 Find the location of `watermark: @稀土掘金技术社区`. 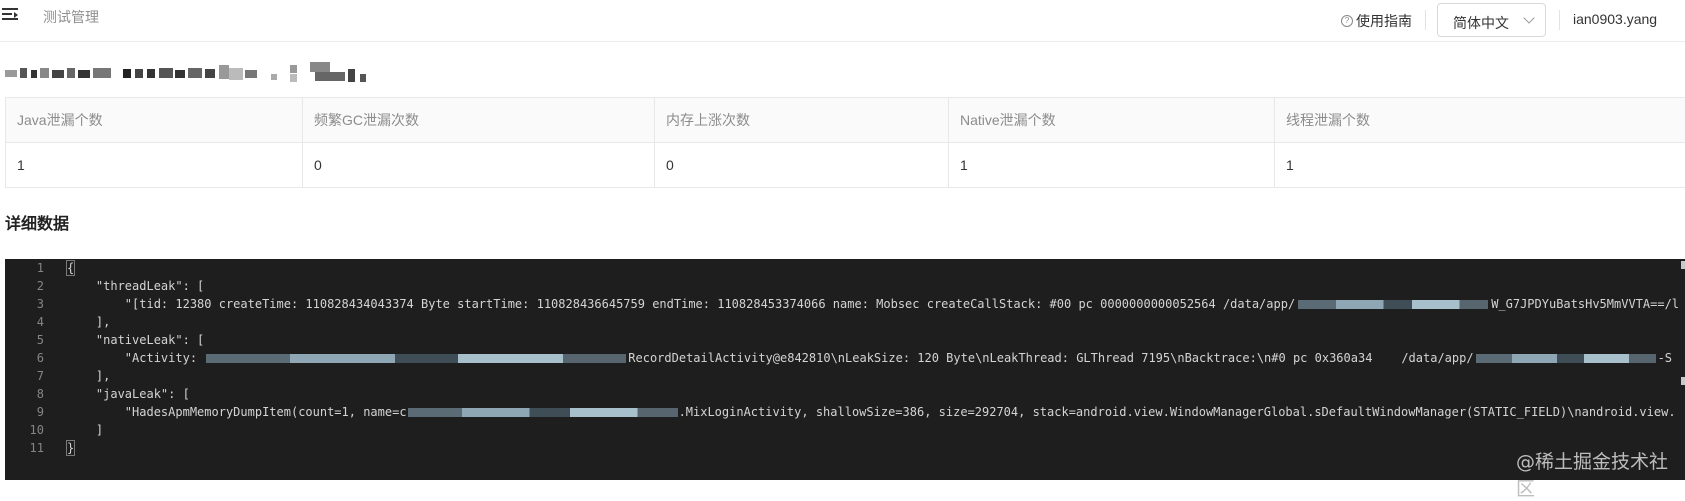

watermark: @稀土掘金技术社区 is located at coordinates (1600, 474).